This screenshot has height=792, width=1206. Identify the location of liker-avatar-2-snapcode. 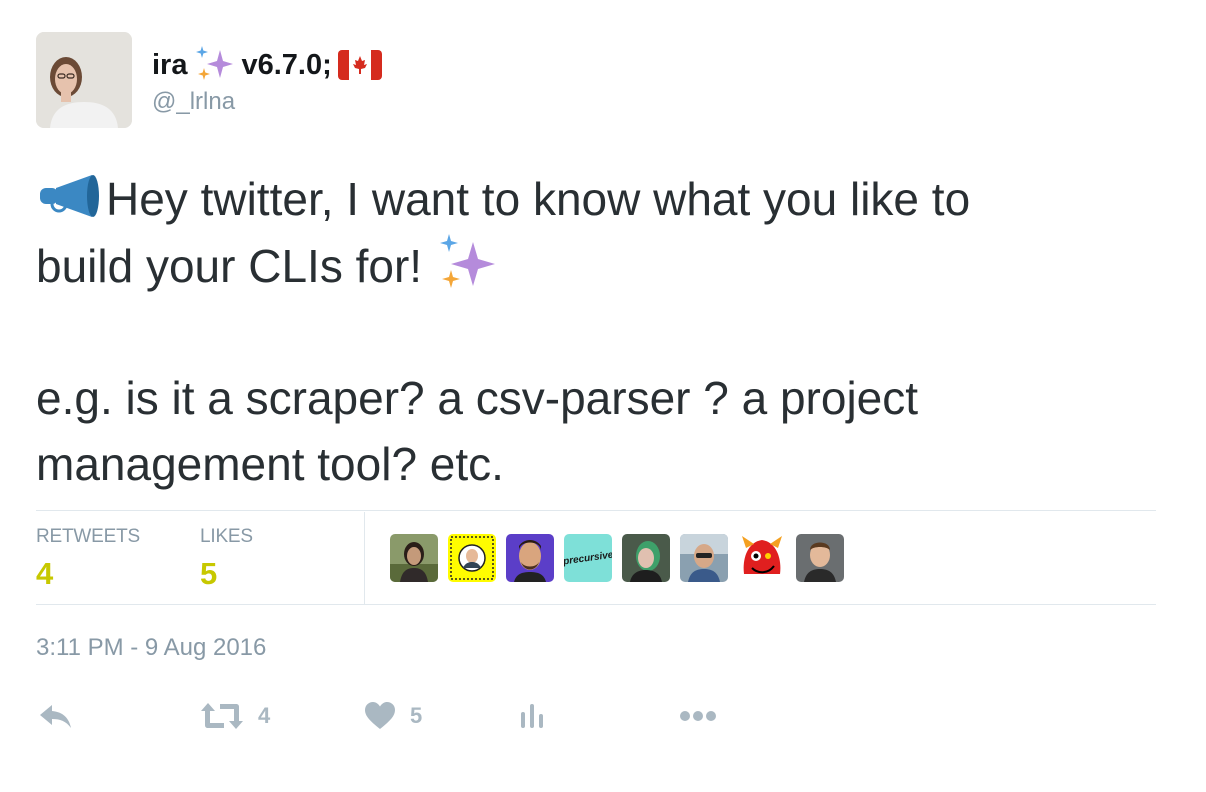
(472, 558).